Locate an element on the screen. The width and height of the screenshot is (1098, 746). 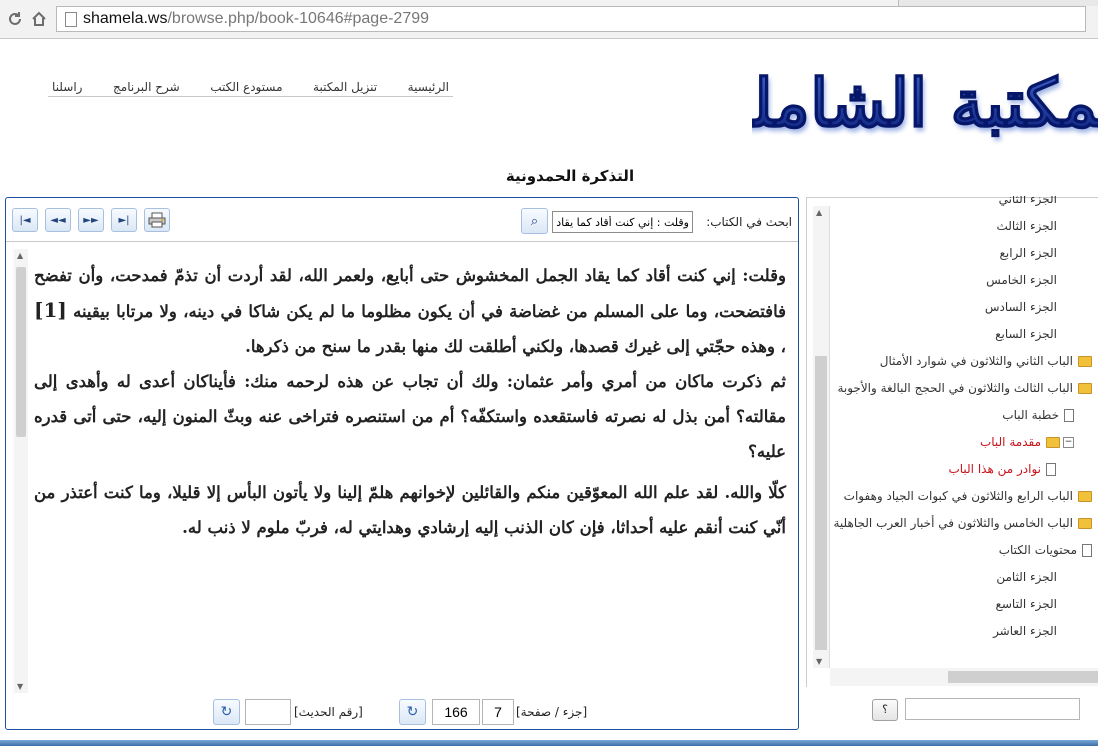
print-button is located at coordinates (157, 220).